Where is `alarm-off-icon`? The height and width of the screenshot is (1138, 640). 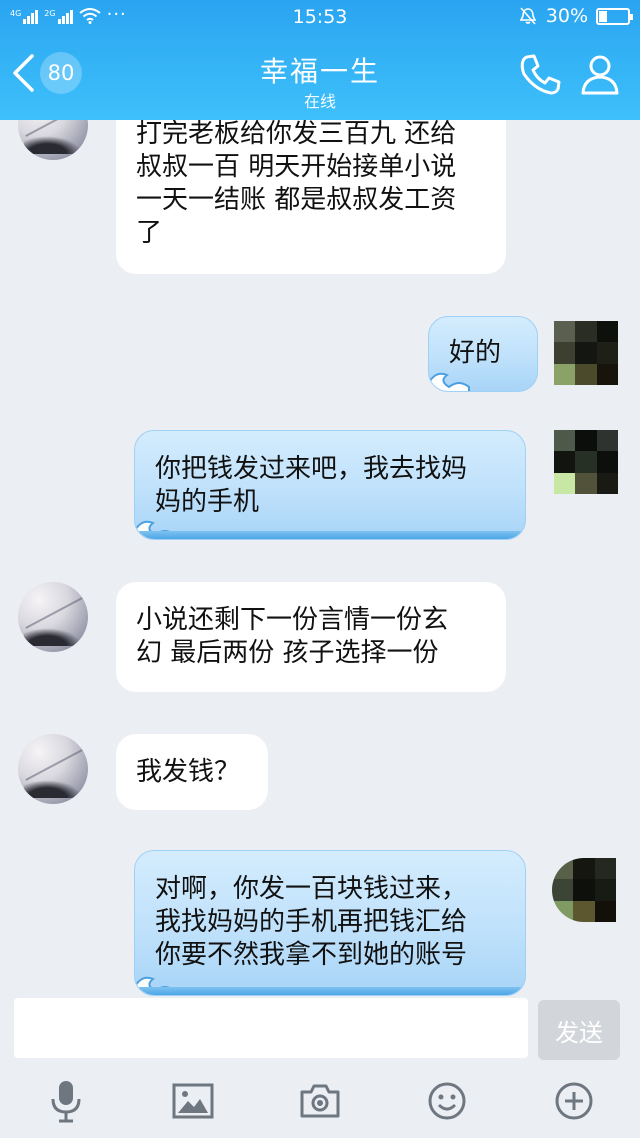 alarm-off-icon is located at coordinates (528, 16).